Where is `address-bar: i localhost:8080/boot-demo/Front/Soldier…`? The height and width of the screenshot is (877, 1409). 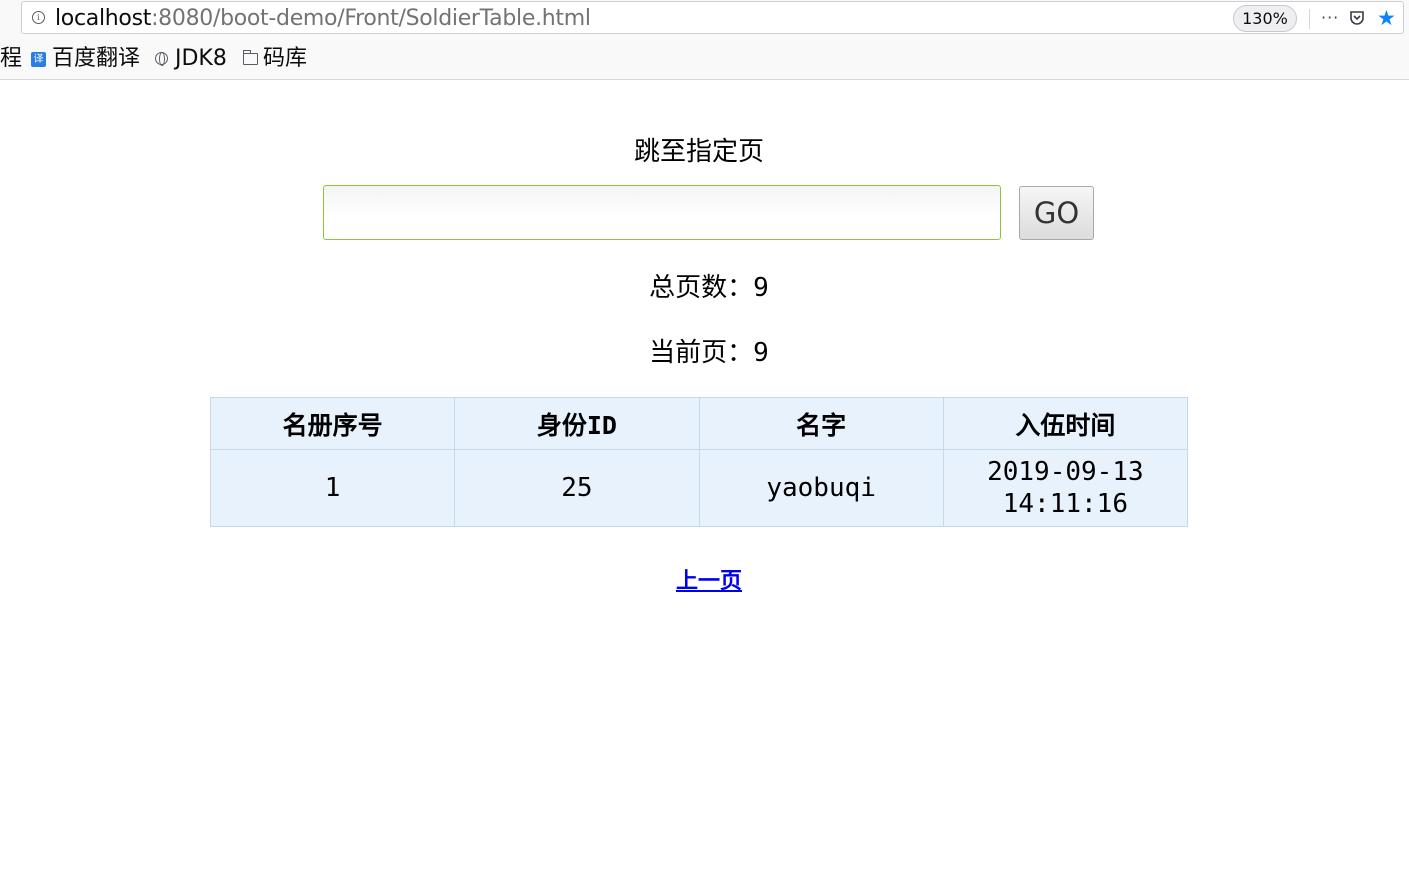 address-bar: i localhost:8080/boot-demo/Front/Soldier… is located at coordinates (712, 17).